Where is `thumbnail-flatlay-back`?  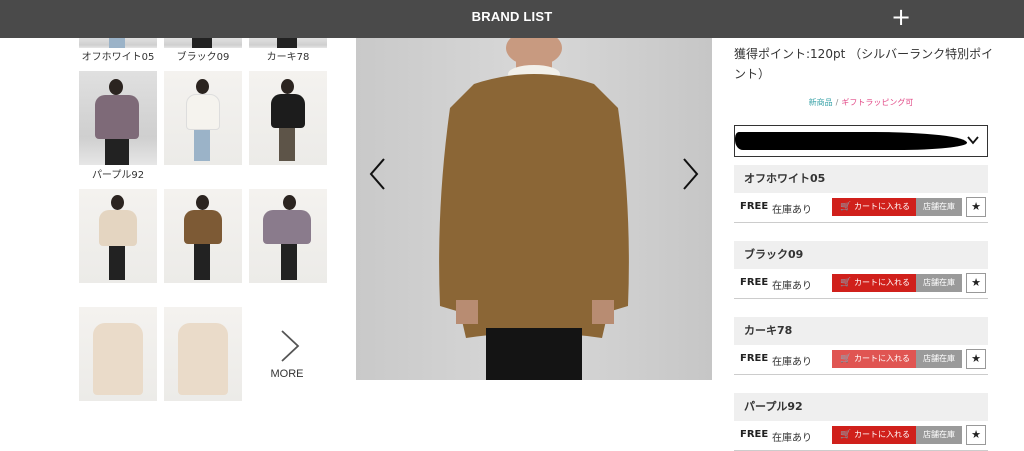
thumbnail-flatlay-back is located at coordinates (203, 354).